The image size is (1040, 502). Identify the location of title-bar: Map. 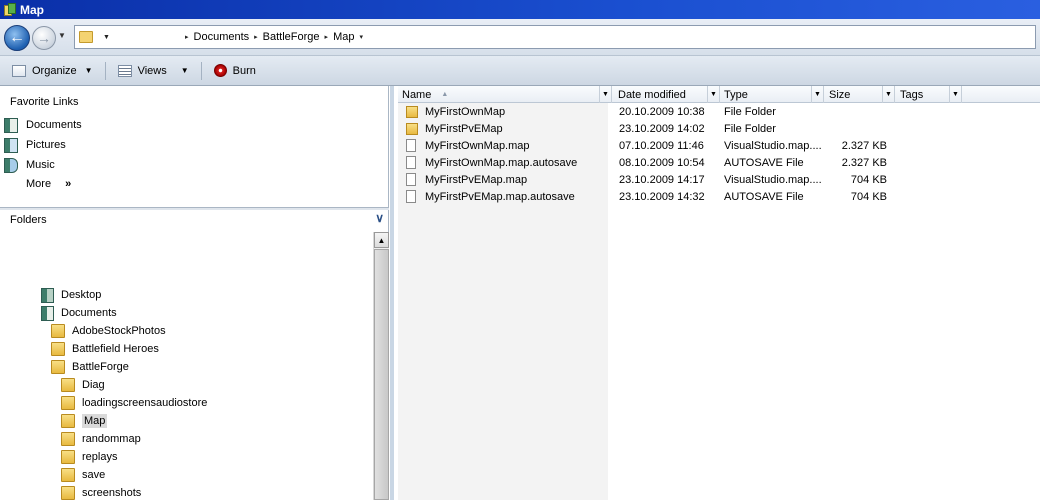
(520, 9).